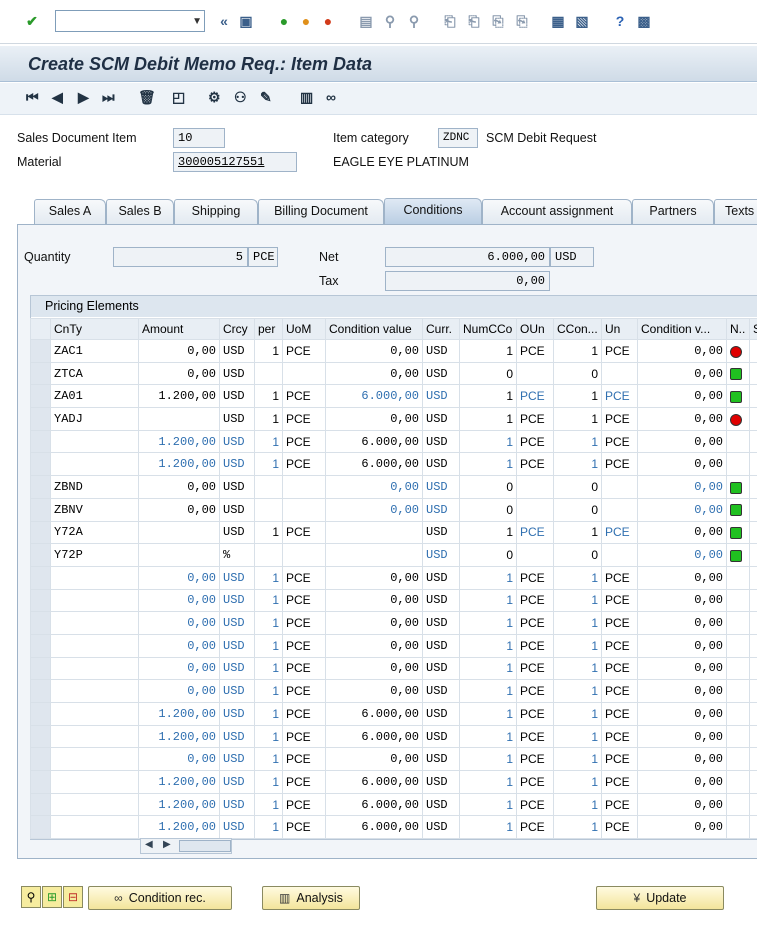 The image size is (757, 939). What do you see at coordinates (140, 211) in the screenshot?
I see `tab-sales-b: Sales B` at bounding box center [140, 211].